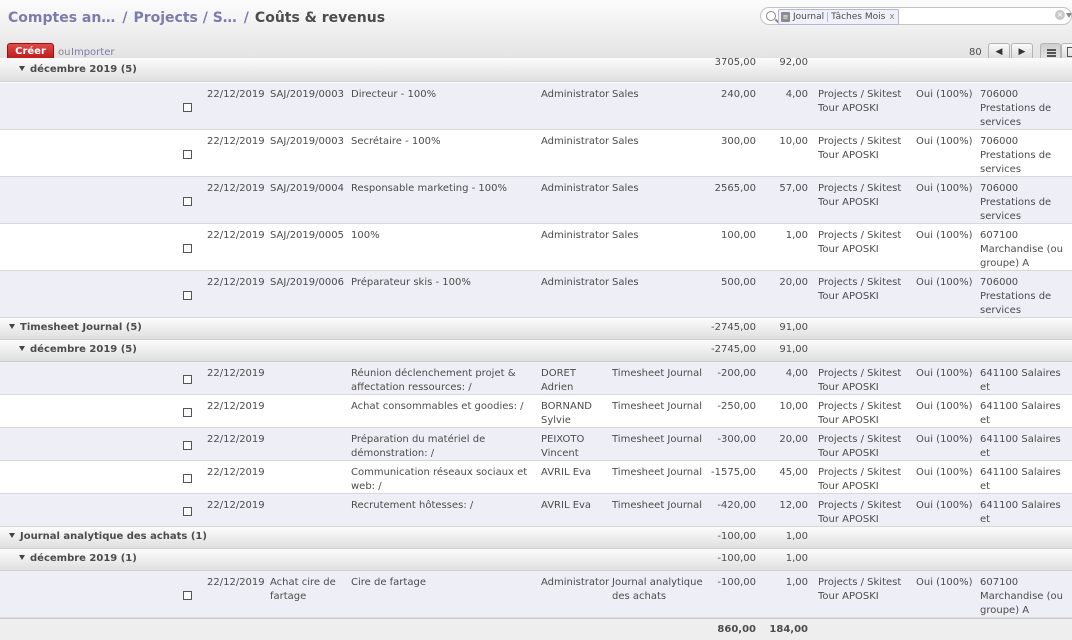 This screenshot has width=1072, height=640. What do you see at coordinates (429, 188) in the screenshot?
I see `cell-description-line: Responsable marketing - 100%` at bounding box center [429, 188].